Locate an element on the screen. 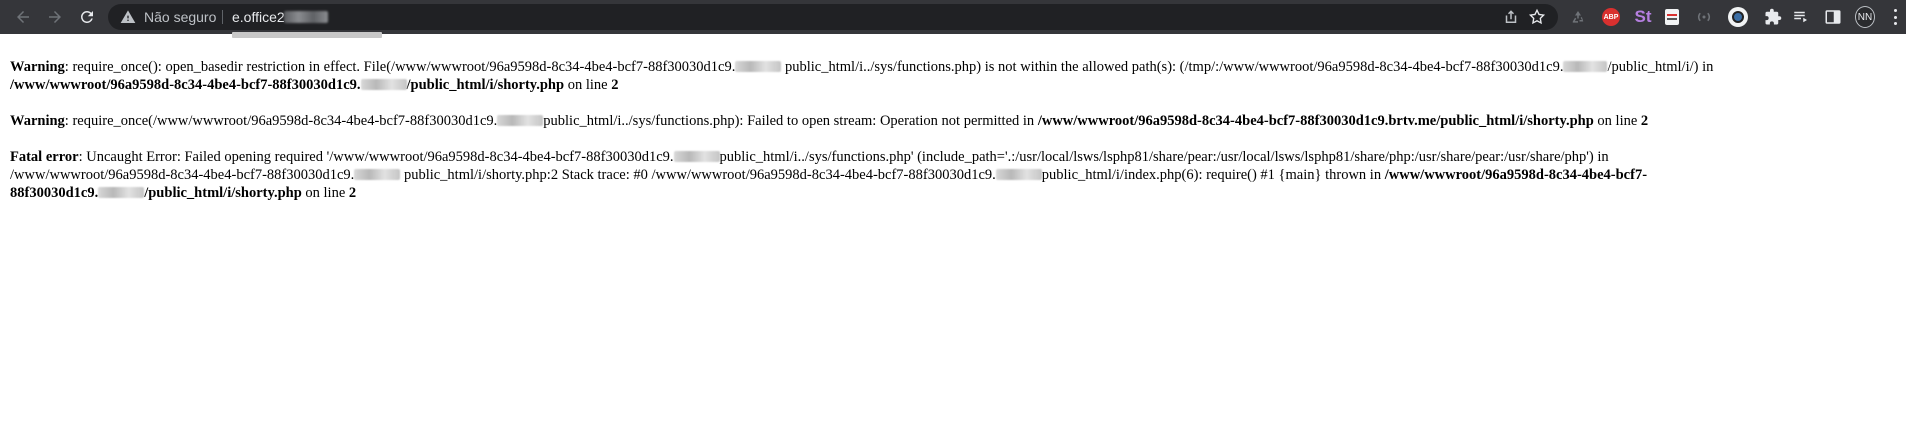 The height and width of the screenshot is (432, 1906). reading-list-button is located at coordinates (1801, 17).